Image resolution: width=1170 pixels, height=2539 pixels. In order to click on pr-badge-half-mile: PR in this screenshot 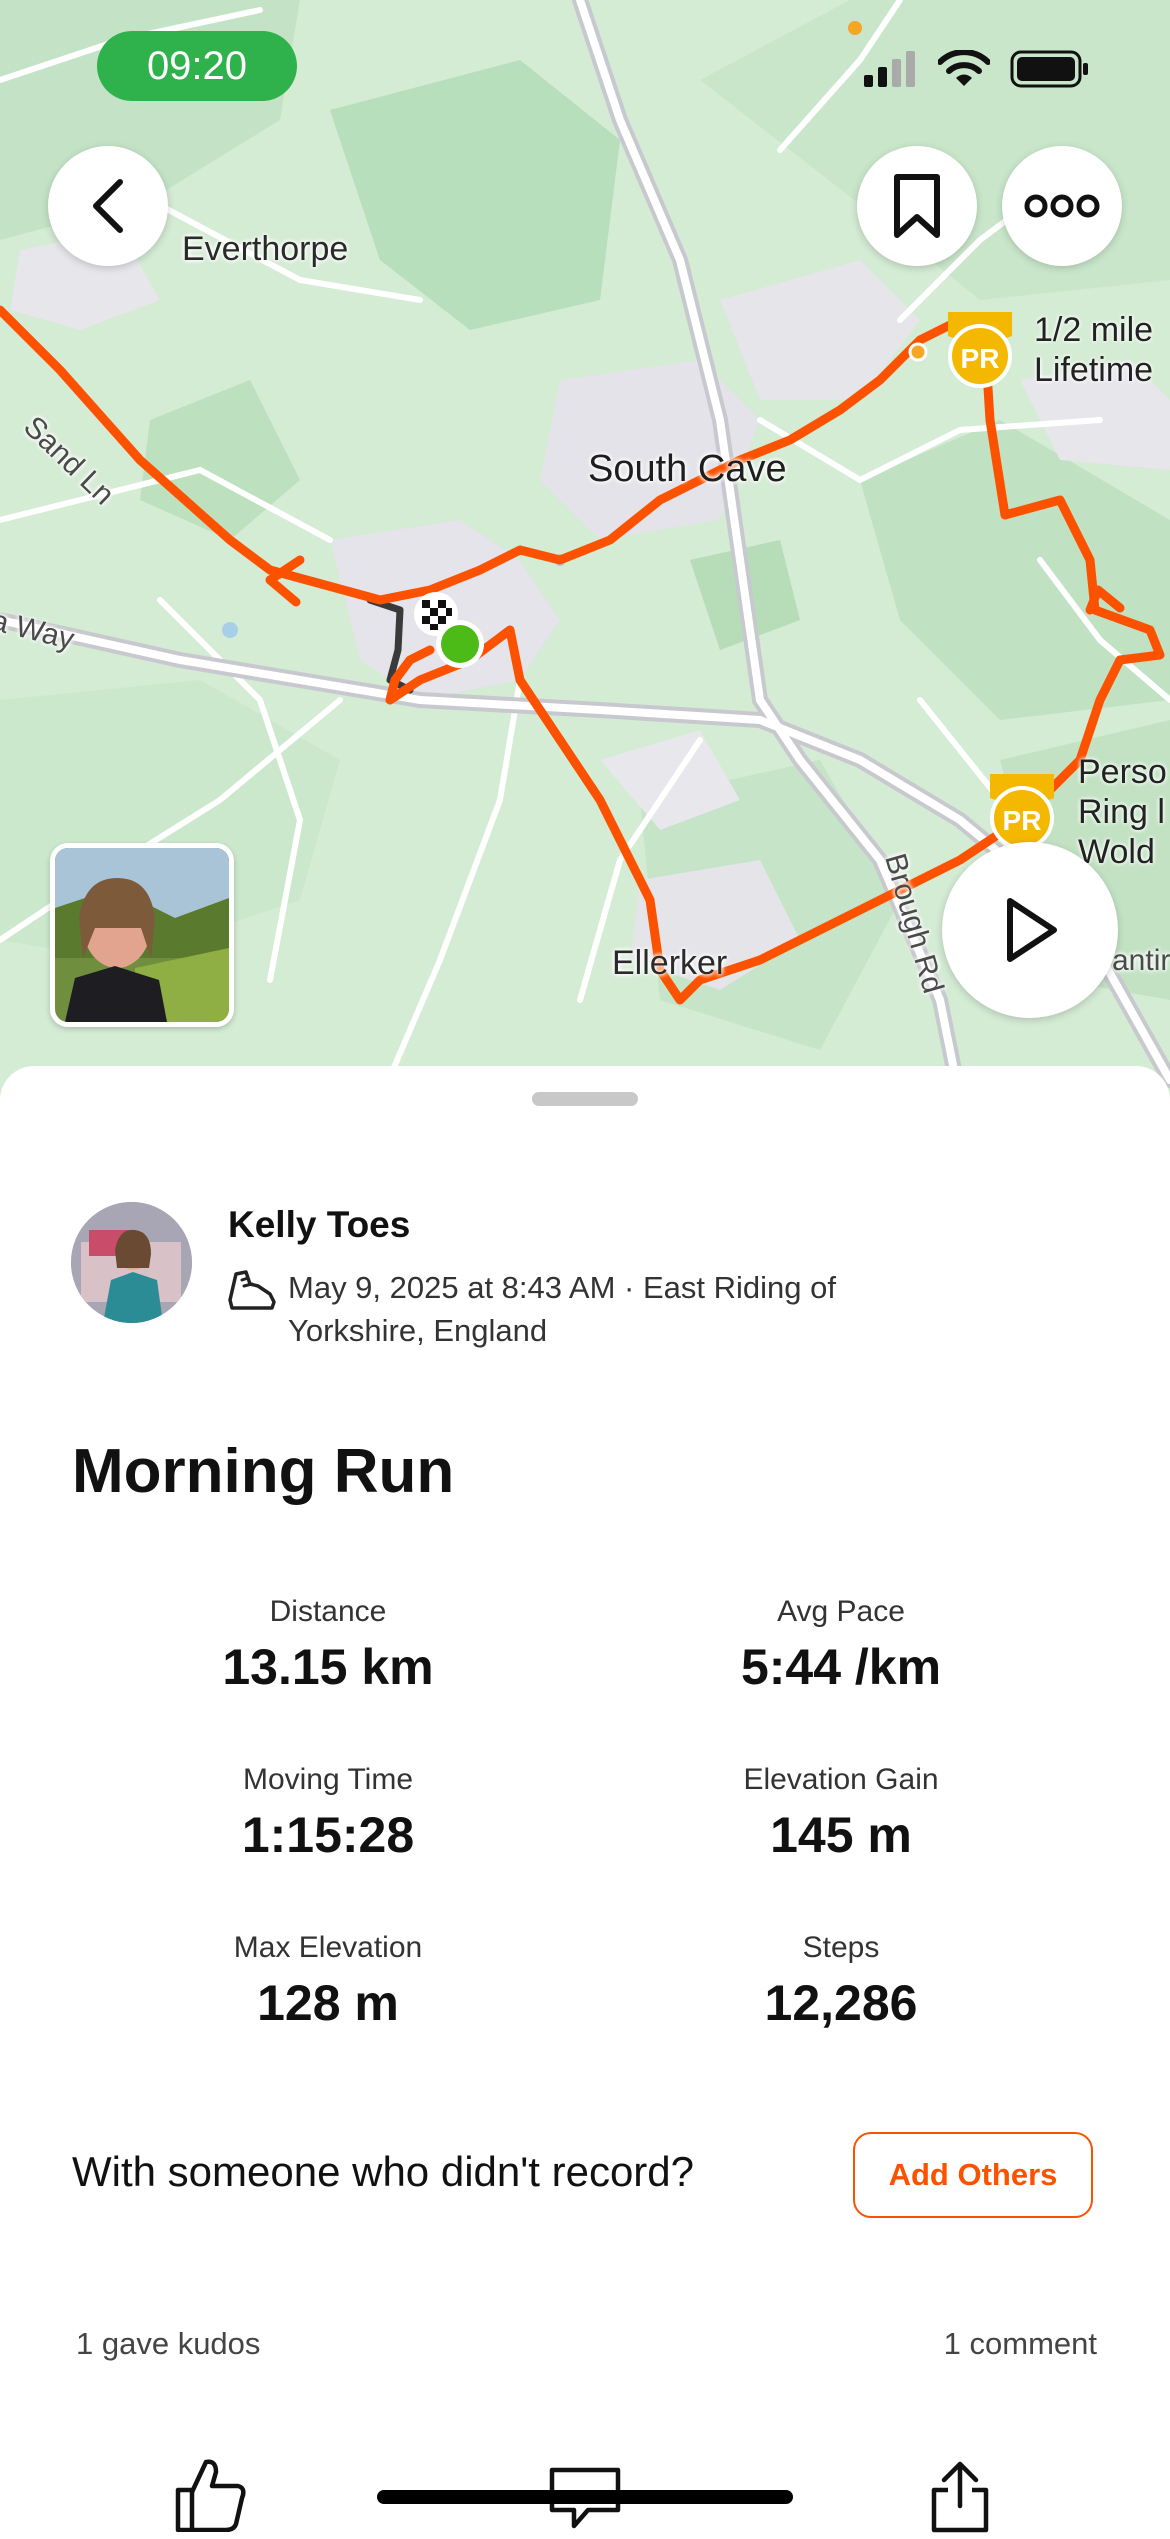, I will do `click(980, 351)`.